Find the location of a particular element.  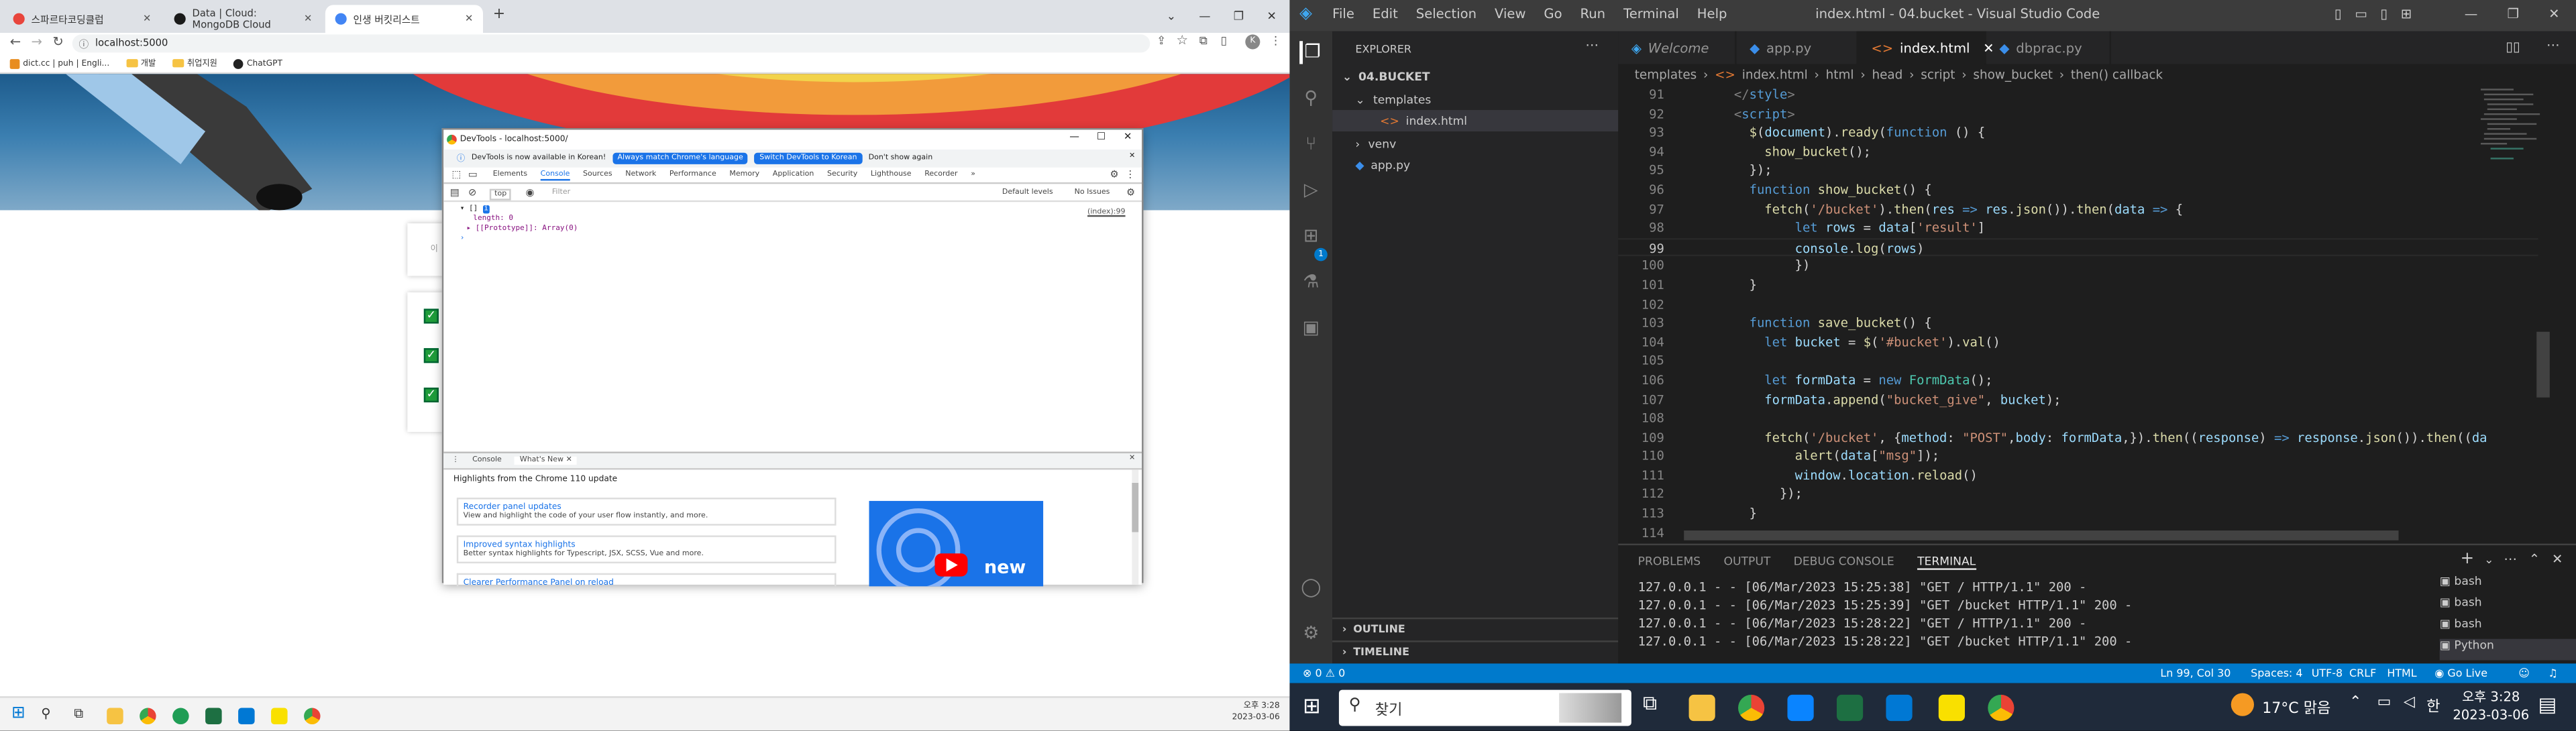

code-line: 103 function save_bucket() { is located at coordinates (2078, 323).